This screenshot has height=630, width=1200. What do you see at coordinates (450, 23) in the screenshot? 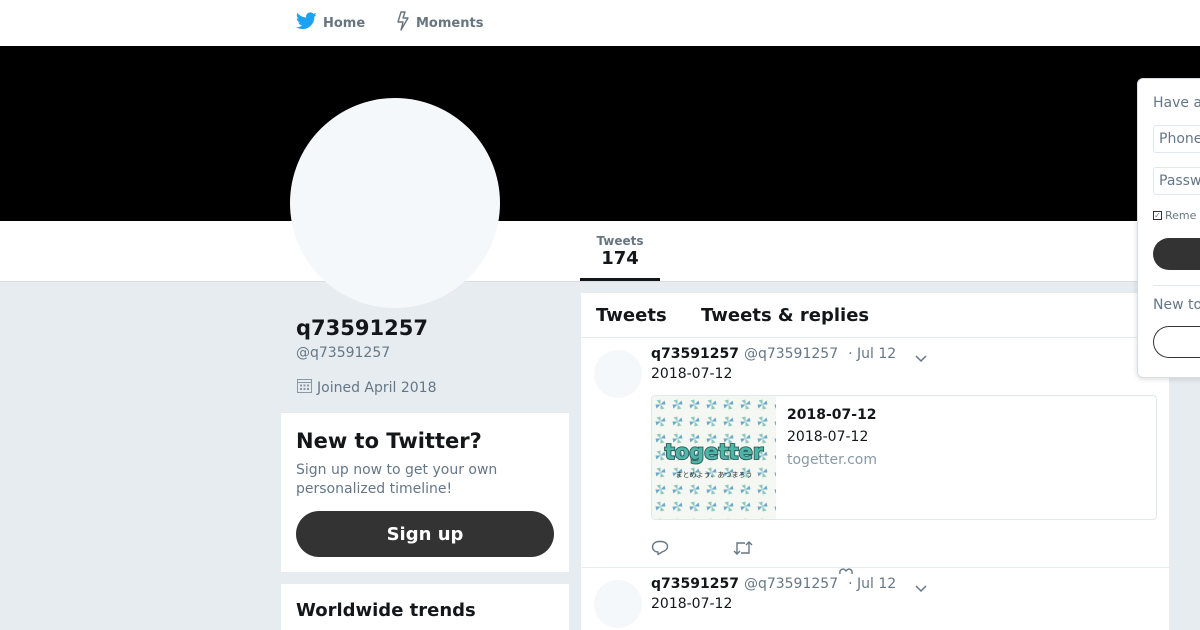
I see `nav-moments-label: Moments` at bounding box center [450, 23].